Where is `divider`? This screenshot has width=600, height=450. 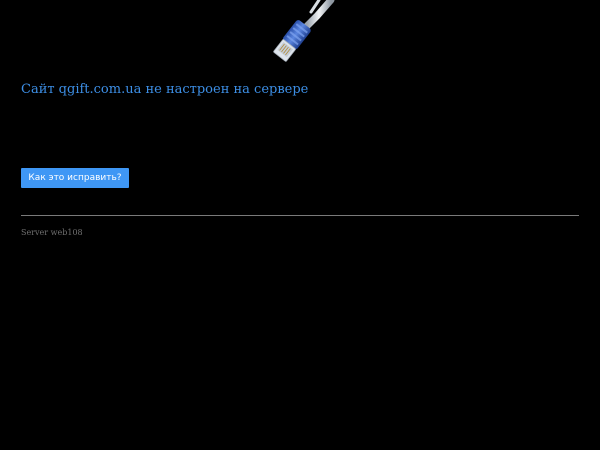 divider is located at coordinates (300, 215).